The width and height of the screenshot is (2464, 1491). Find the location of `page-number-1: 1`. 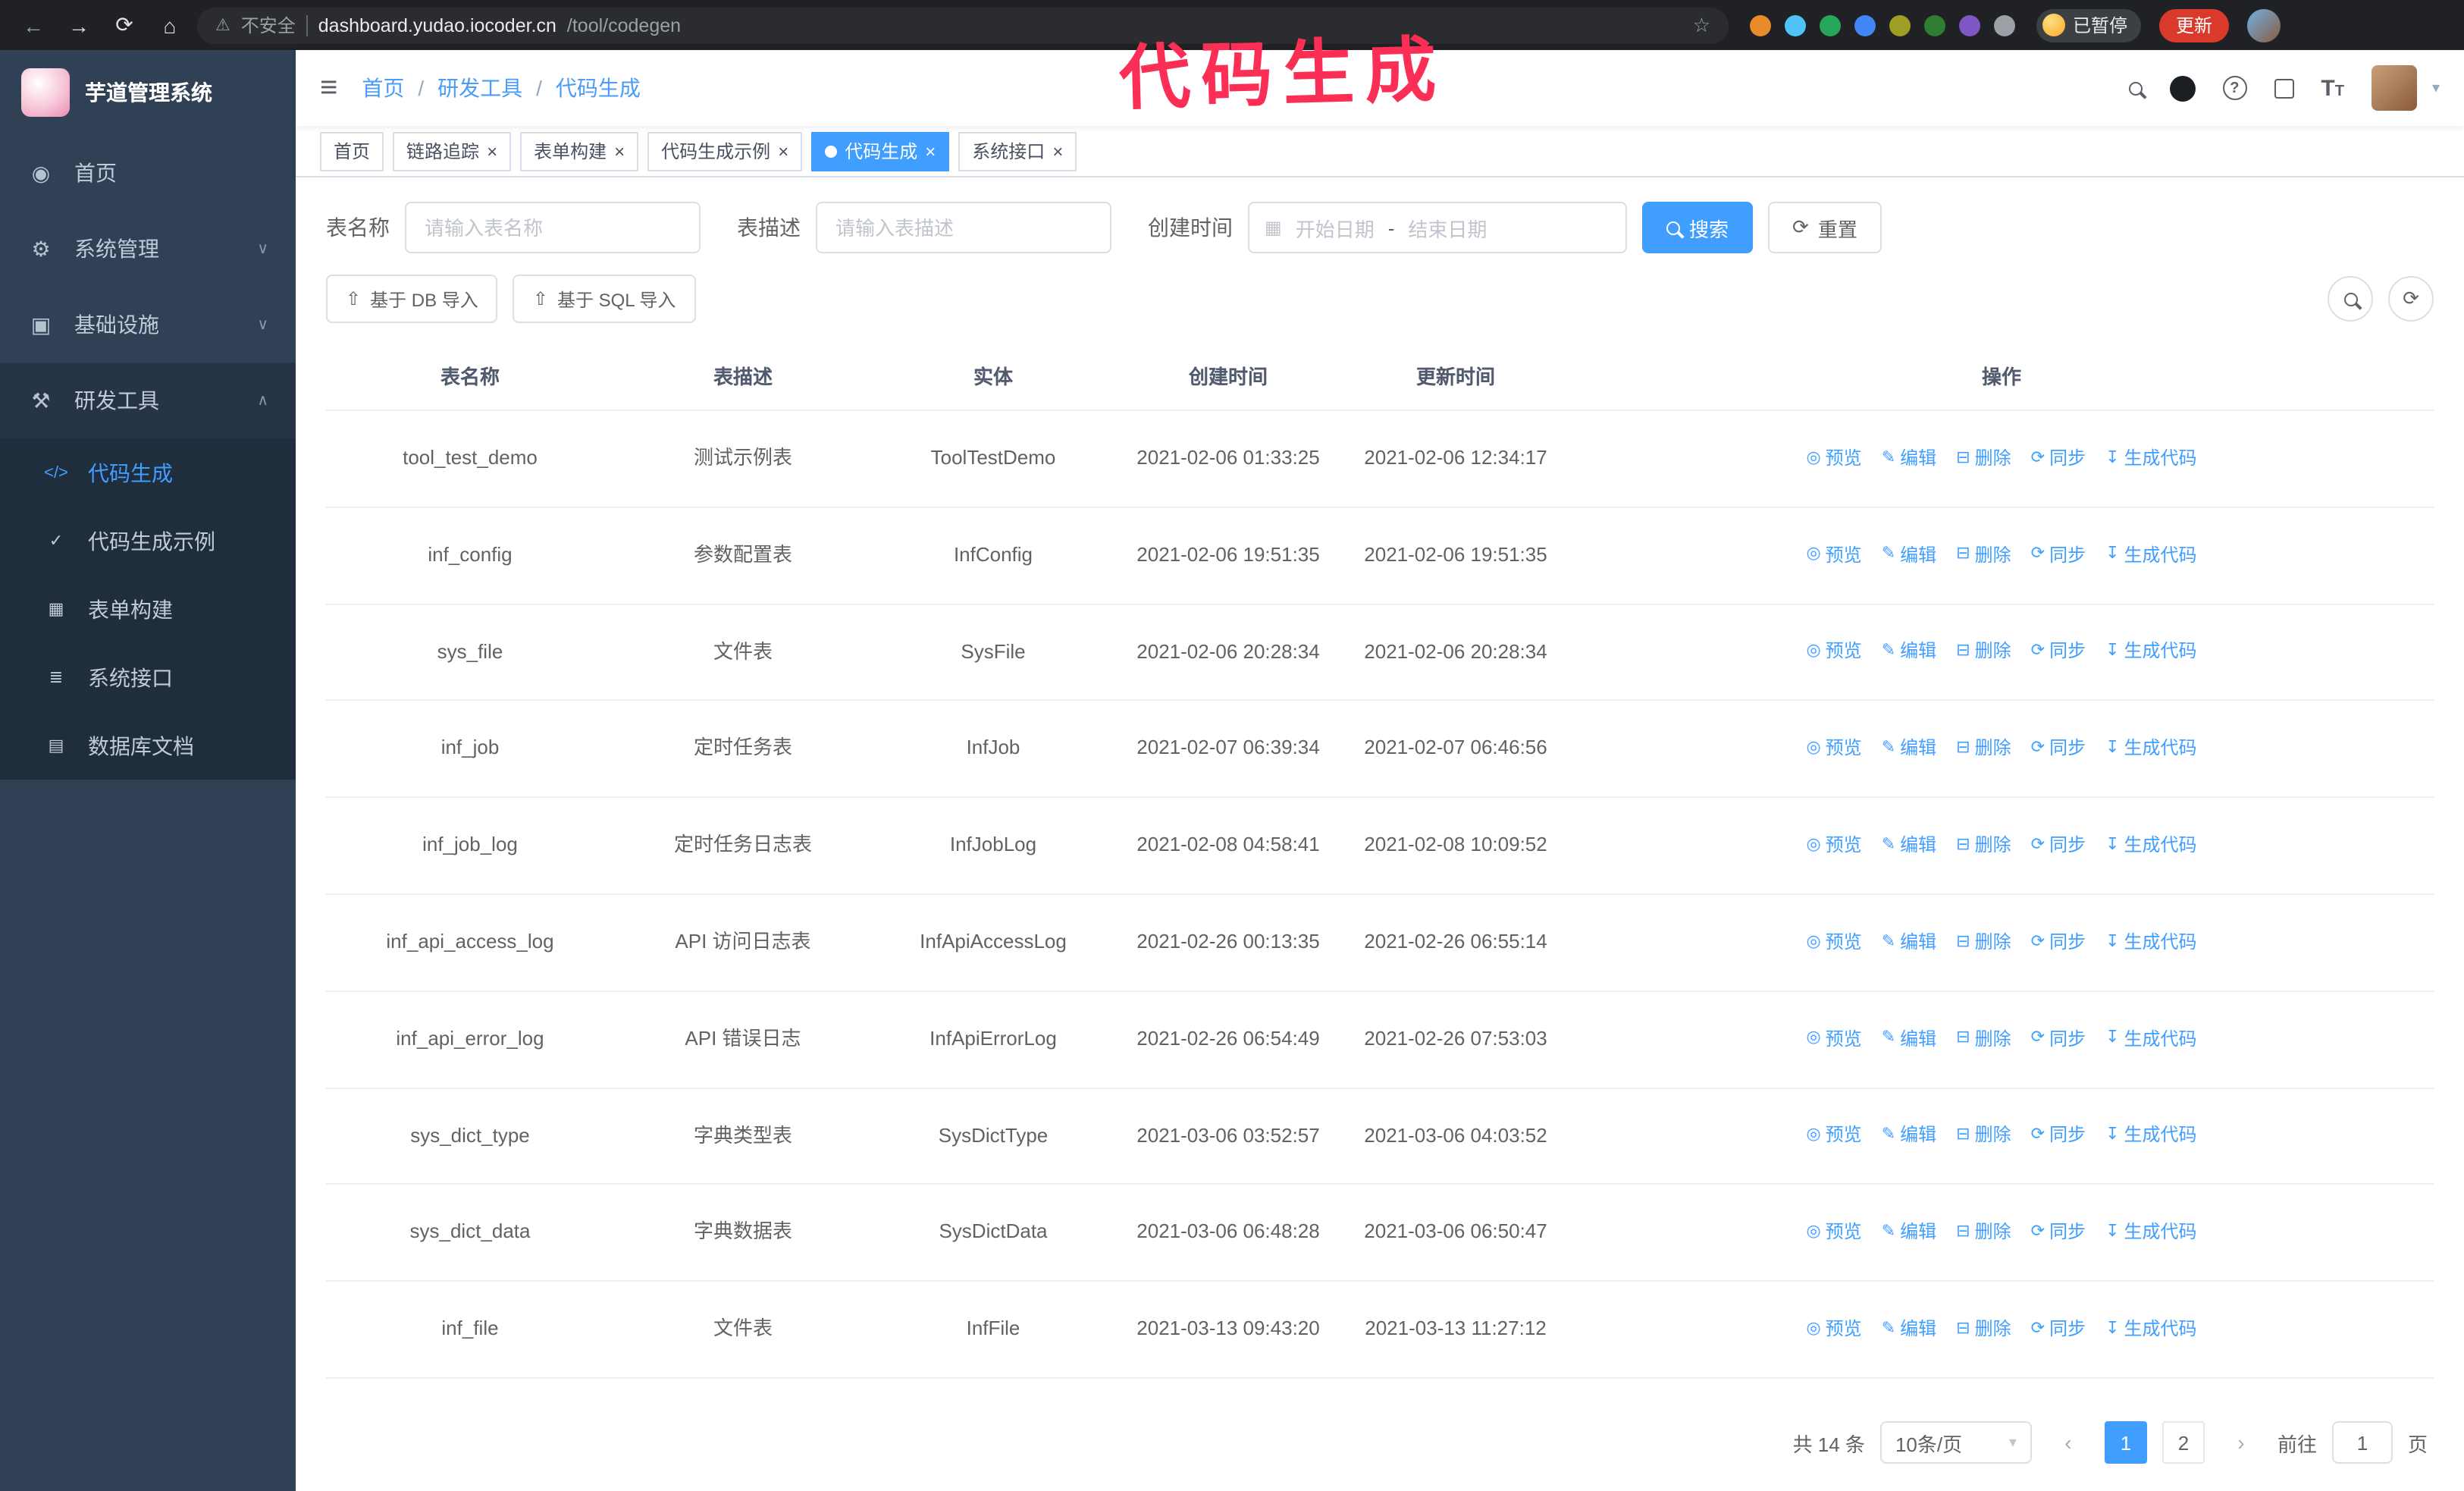

page-number-1: 1 is located at coordinates (2126, 1442).